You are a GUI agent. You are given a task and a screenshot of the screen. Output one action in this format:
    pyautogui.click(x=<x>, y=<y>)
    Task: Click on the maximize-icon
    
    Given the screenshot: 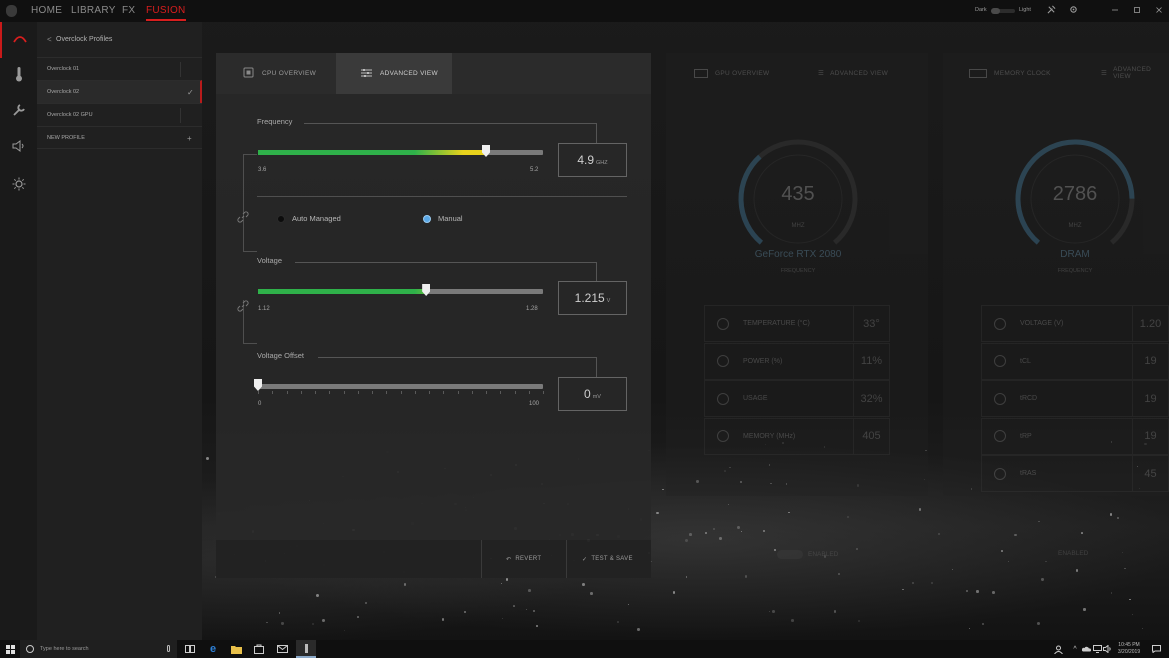 What is the action you would take?
    pyautogui.click(x=1137, y=11)
    